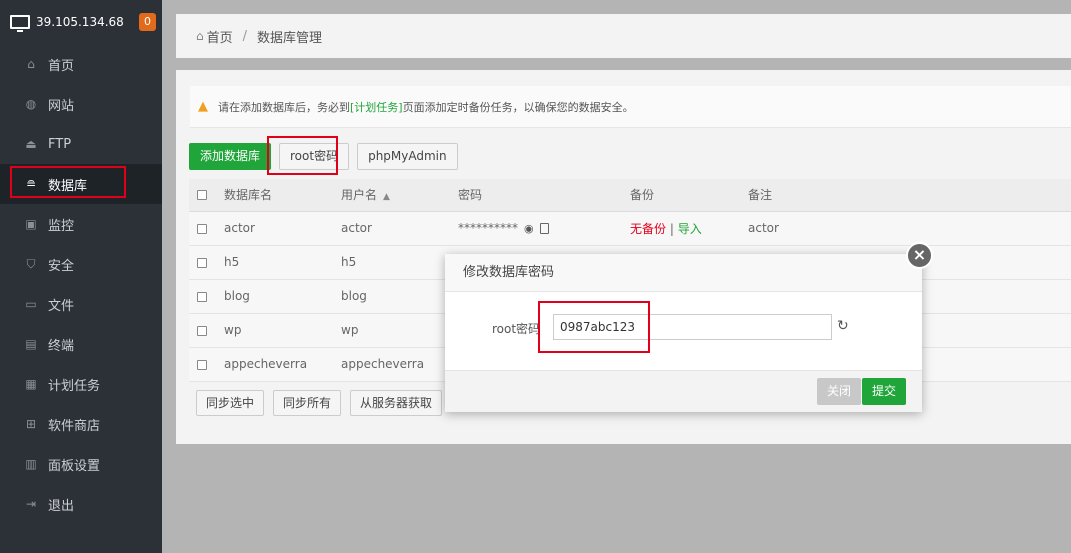 Image resolution: width=1071 pixels, height=553 pixels. Describe the element at coordinates (529, 228) in the screenshot. I see `eye-icon: ◉` at that location.